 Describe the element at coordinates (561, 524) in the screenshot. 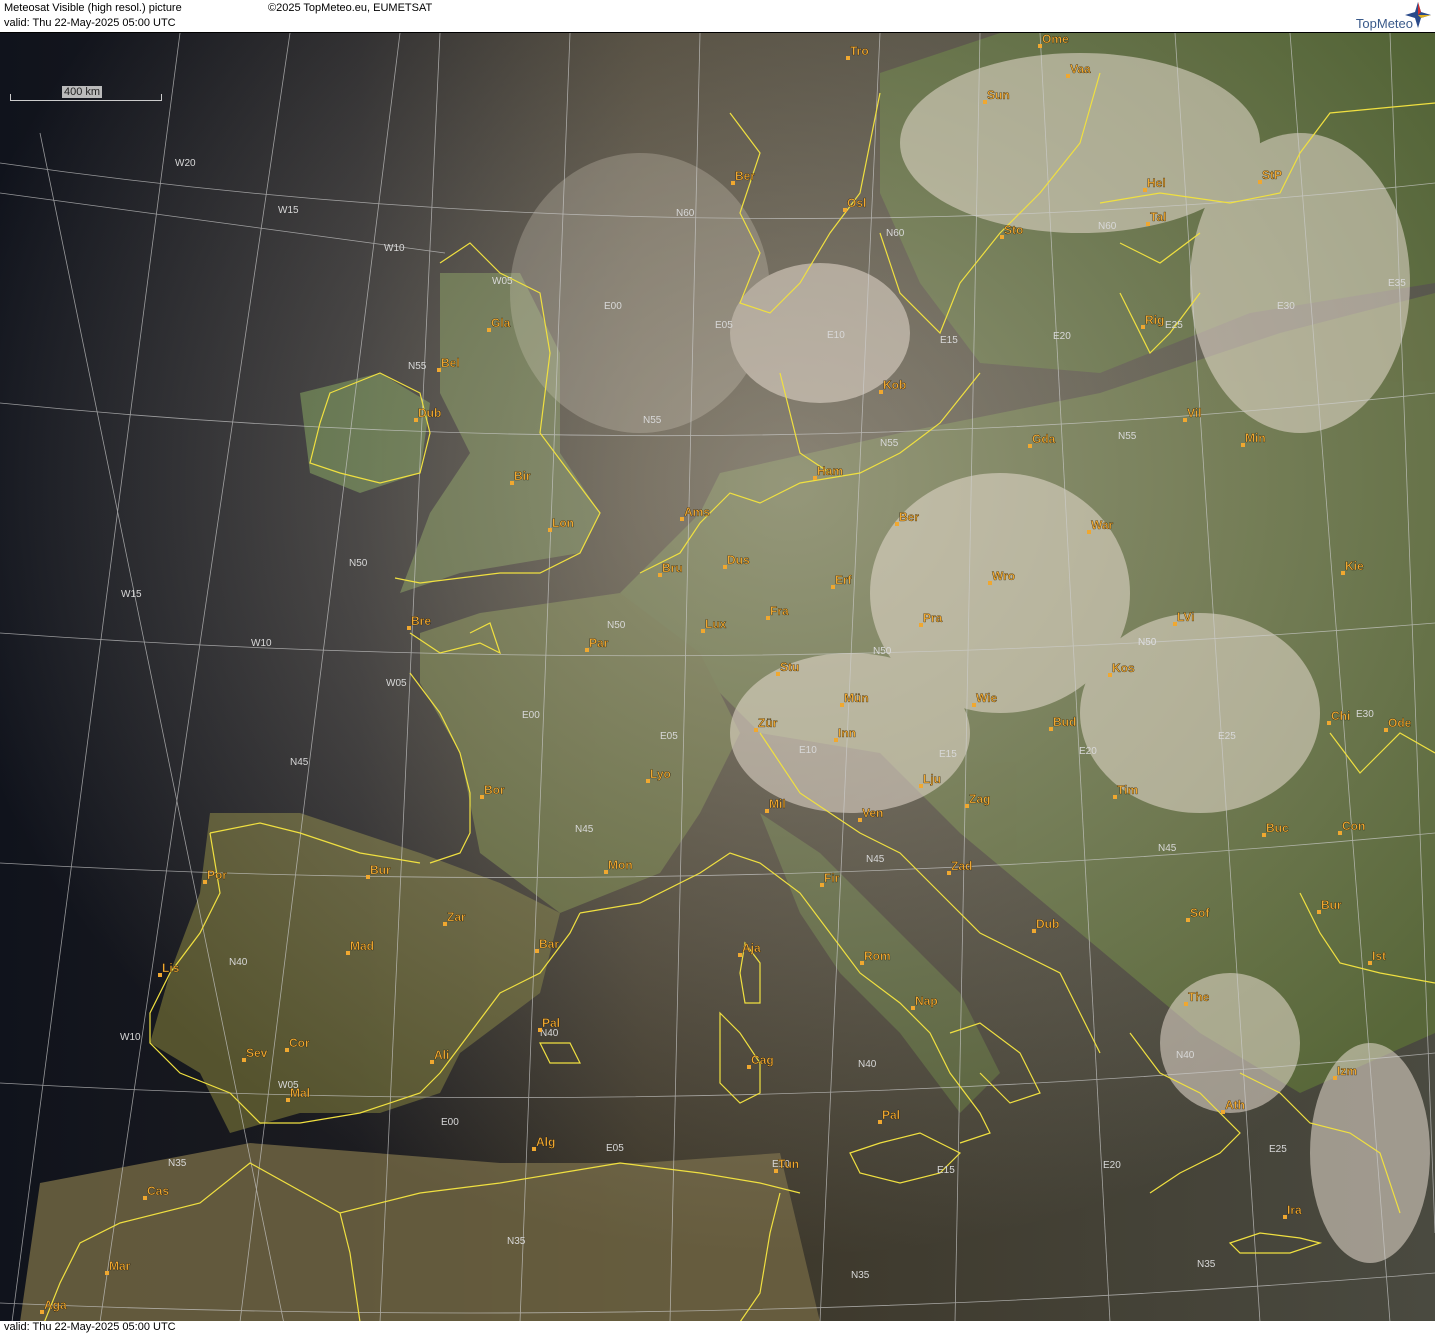

I see `city-marker: Lon` at that location.